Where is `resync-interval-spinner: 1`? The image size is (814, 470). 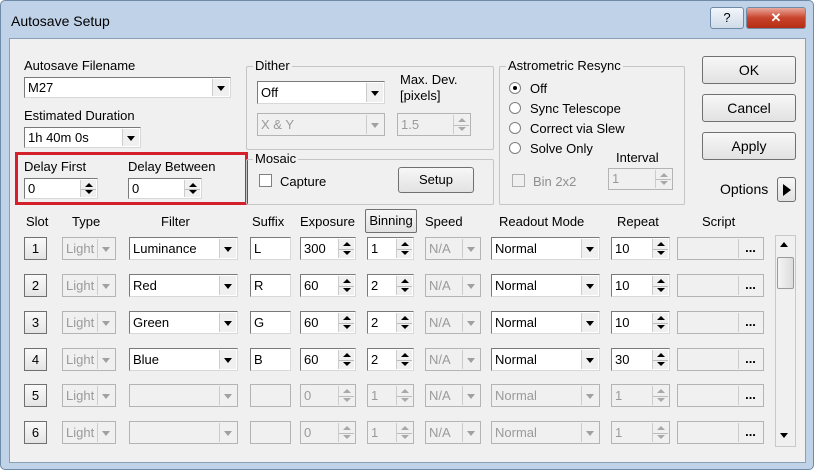 resync-interval-spinner: 1 is located at coordinates (640, 179).